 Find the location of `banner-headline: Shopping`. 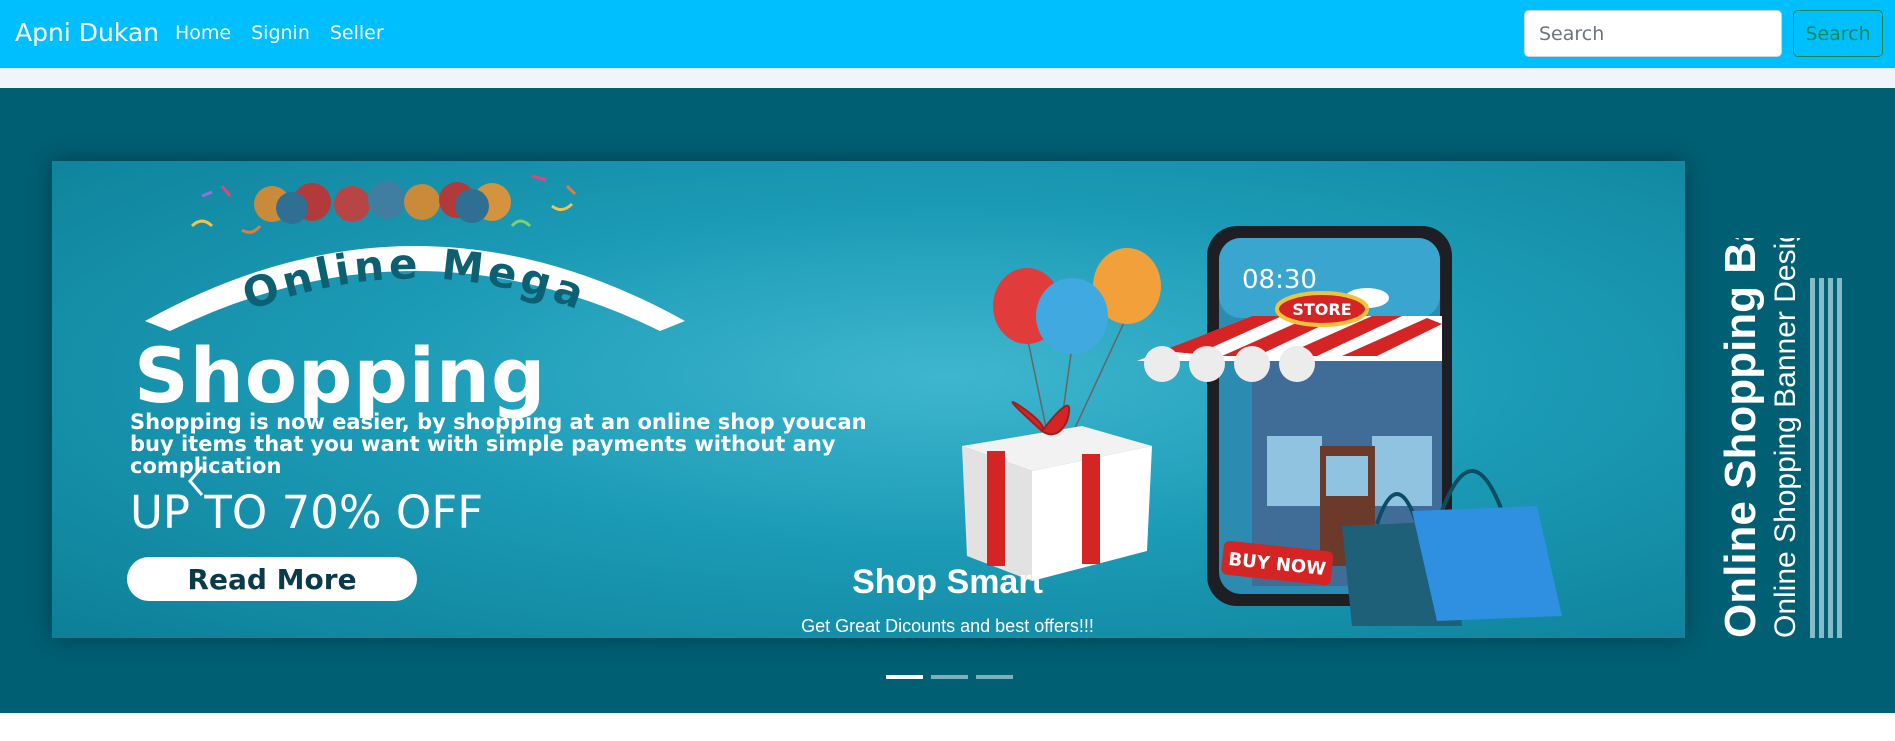

banner-headline: Shopping is located at coordinates (340, 375).